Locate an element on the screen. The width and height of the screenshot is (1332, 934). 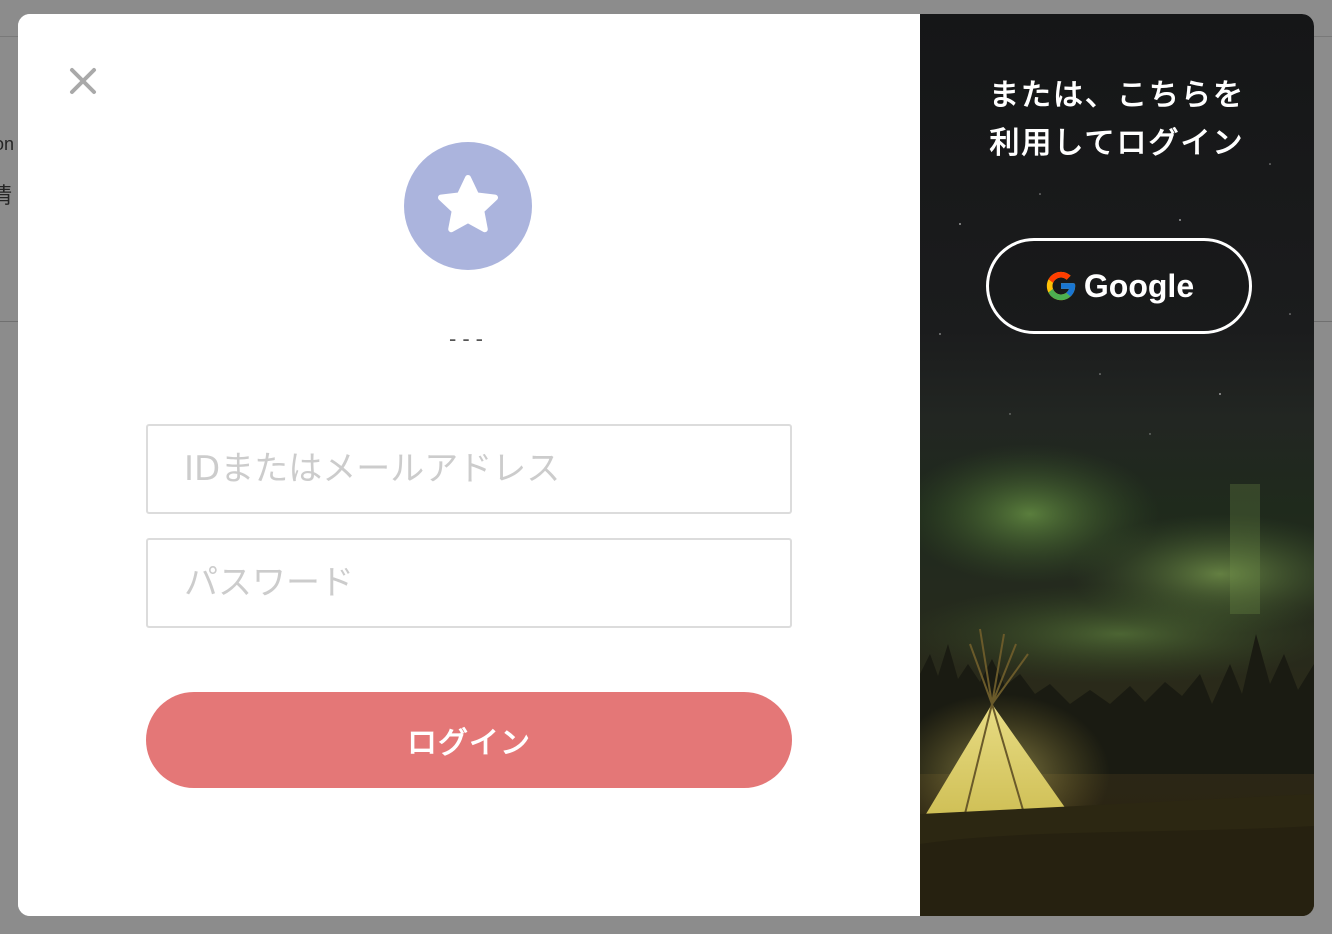
google-login-button: Google is located at coordinates (1119, 286).